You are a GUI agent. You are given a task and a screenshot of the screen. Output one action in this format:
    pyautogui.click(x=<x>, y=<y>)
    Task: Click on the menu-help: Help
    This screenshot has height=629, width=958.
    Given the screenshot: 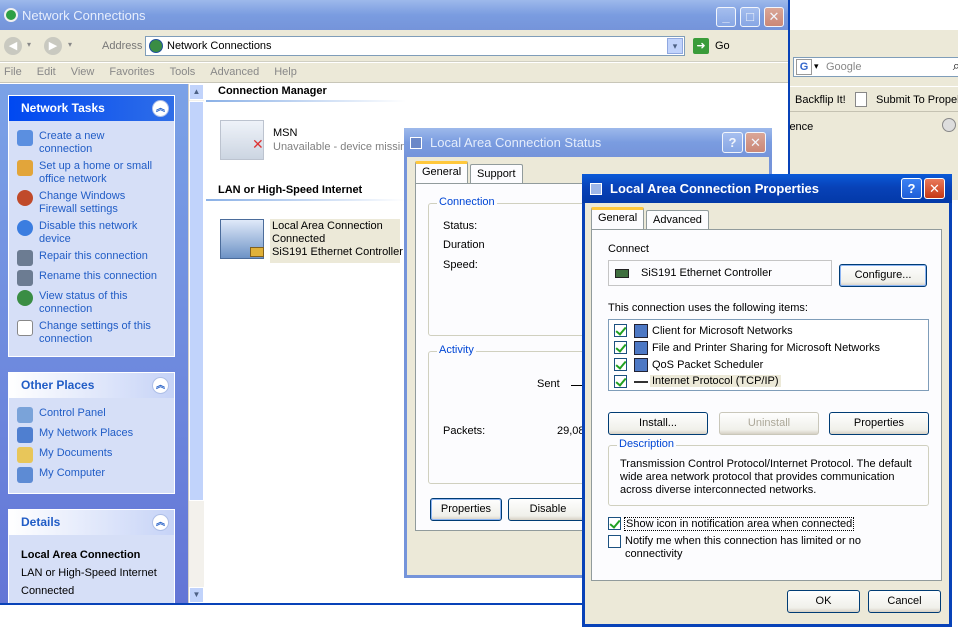 What is the action you would take?
    pyautogui.click(x=285, y=72)
    